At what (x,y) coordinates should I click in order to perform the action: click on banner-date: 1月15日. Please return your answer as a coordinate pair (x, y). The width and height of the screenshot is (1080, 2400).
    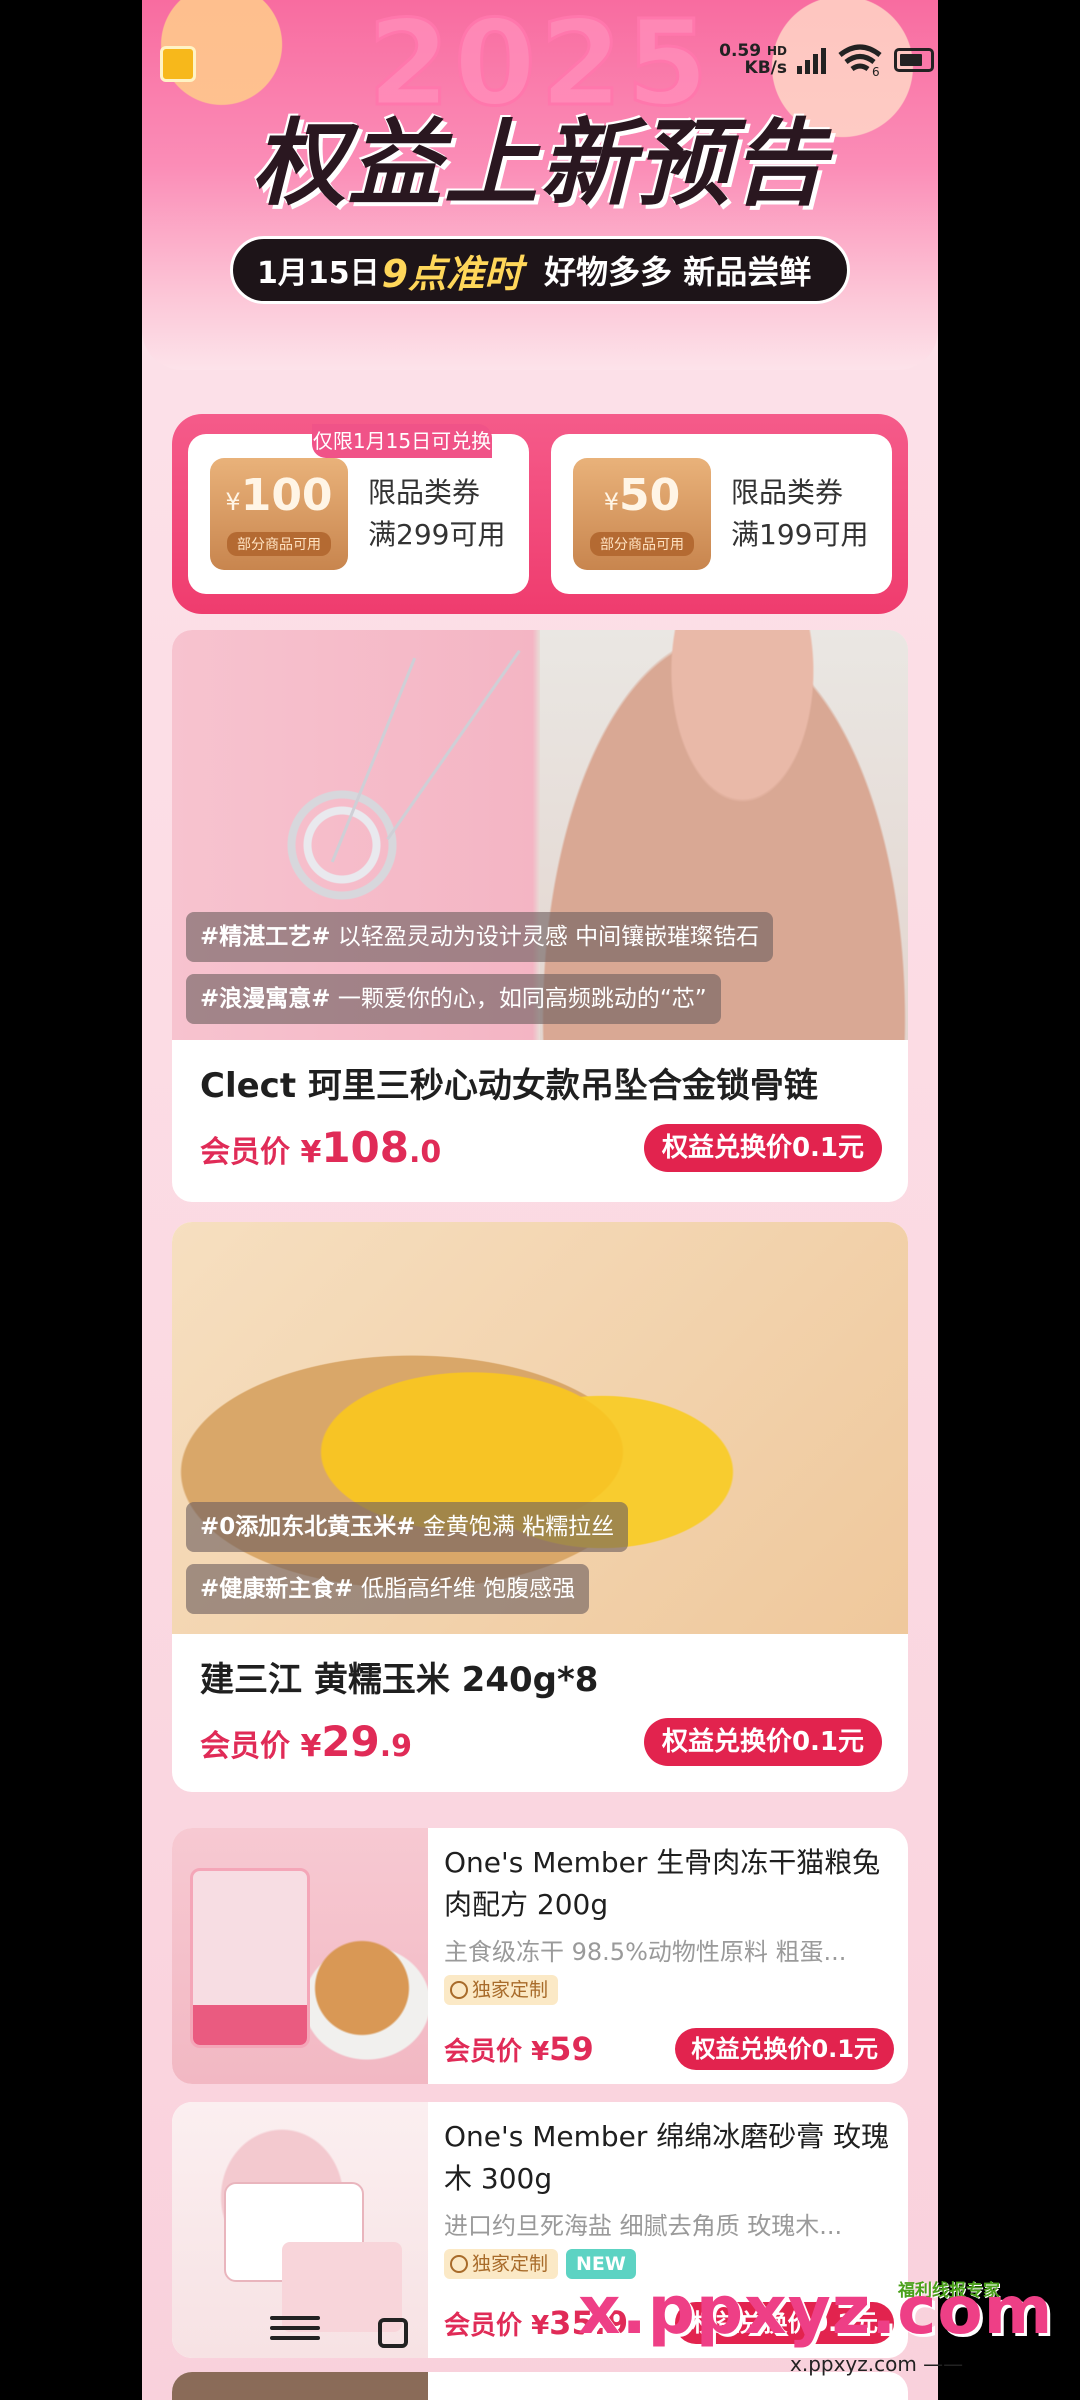
    Looking at the image, I should click on (318, 273).